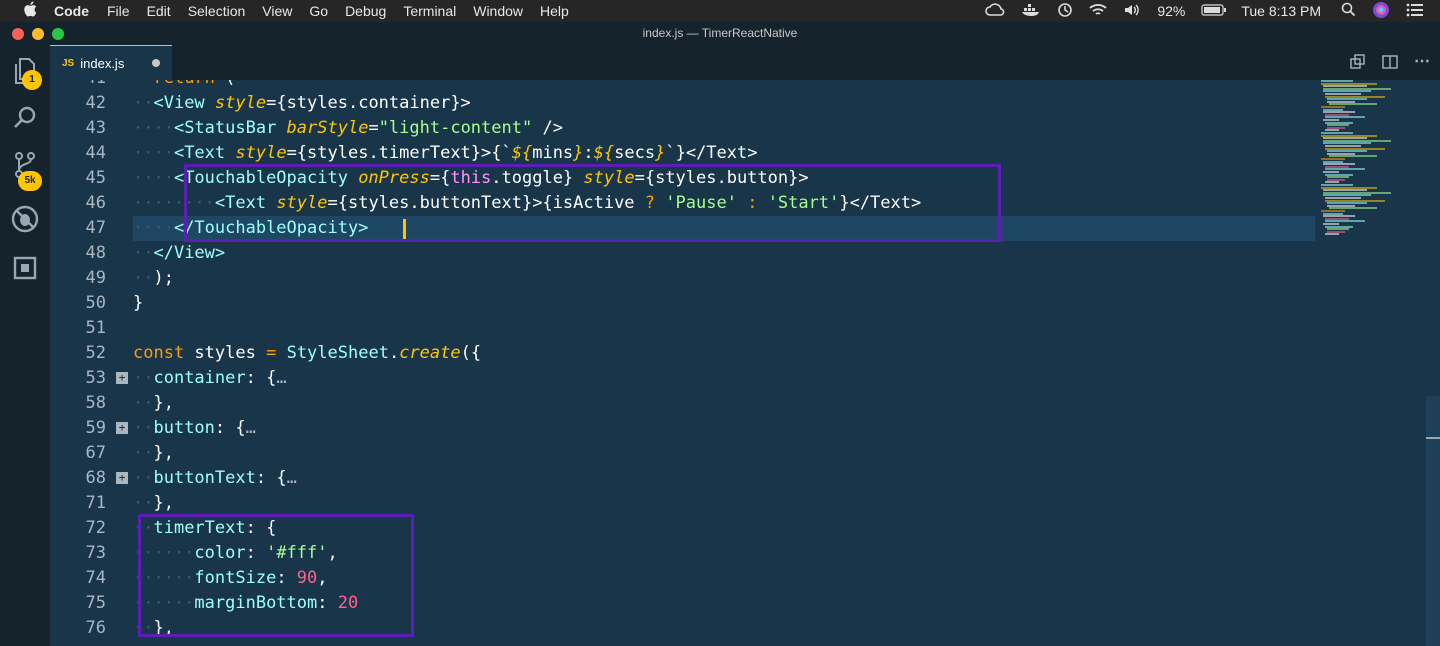 Image resolution: width=1440 pixels, height=646 pixels. I want to click on touchable-opacity-highlight-box, so click(592, 203).